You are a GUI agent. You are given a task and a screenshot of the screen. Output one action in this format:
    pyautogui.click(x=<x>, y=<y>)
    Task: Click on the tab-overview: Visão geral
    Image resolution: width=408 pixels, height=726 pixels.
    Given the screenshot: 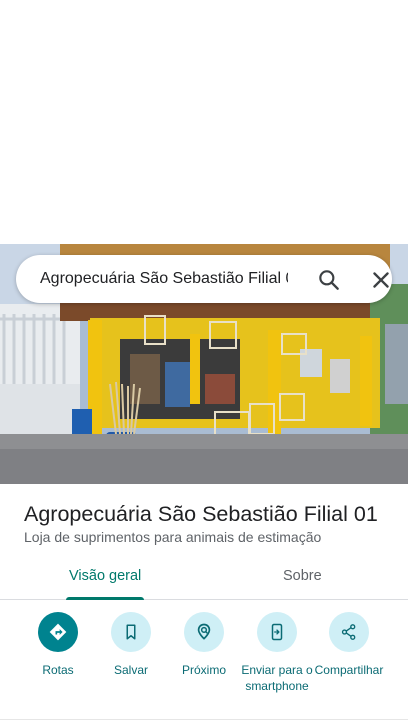 What is the action you would take?
    pyautogui.click(x=105, y=576)
    